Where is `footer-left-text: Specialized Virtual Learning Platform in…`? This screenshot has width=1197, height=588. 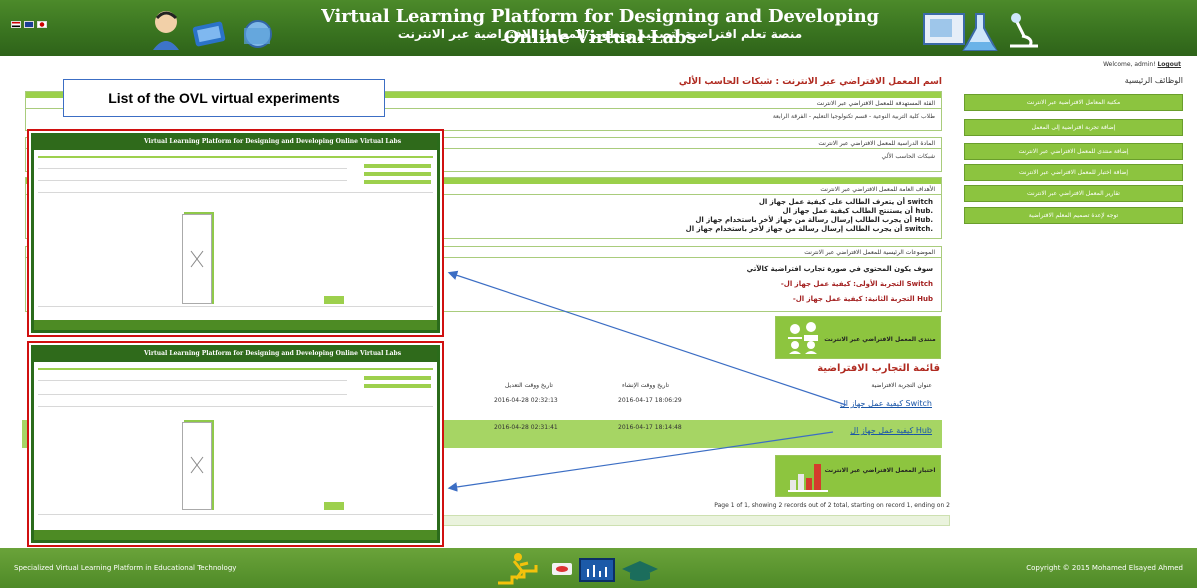
footer-left-text: Specialized Virtual Learning Platform in… is located at coordinates (125, 568).